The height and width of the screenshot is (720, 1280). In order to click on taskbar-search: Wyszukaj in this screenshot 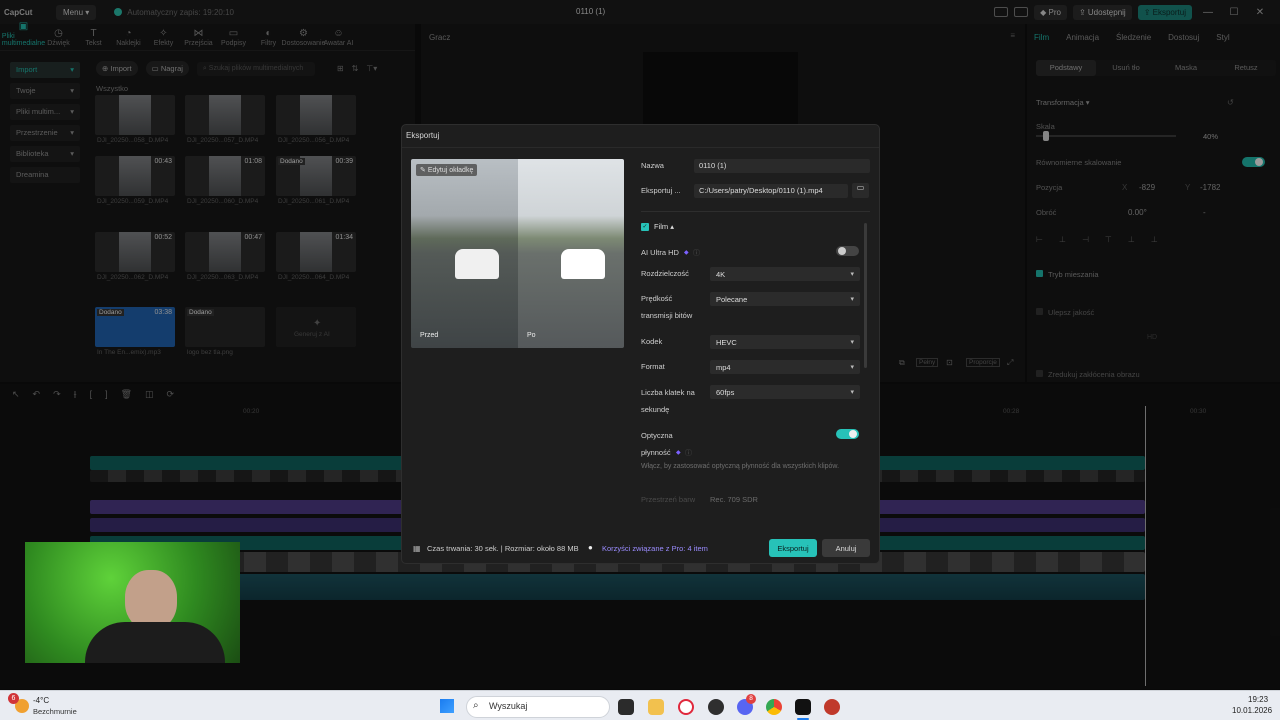, I will do `click(538, 707)`.